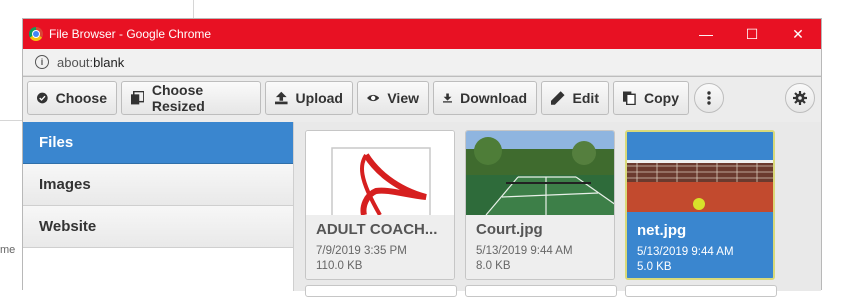 This screenshot has width=862, height=297. Describe the element at coordinates (629, 98) in the screenshot. I see `copy-icon` at that location.